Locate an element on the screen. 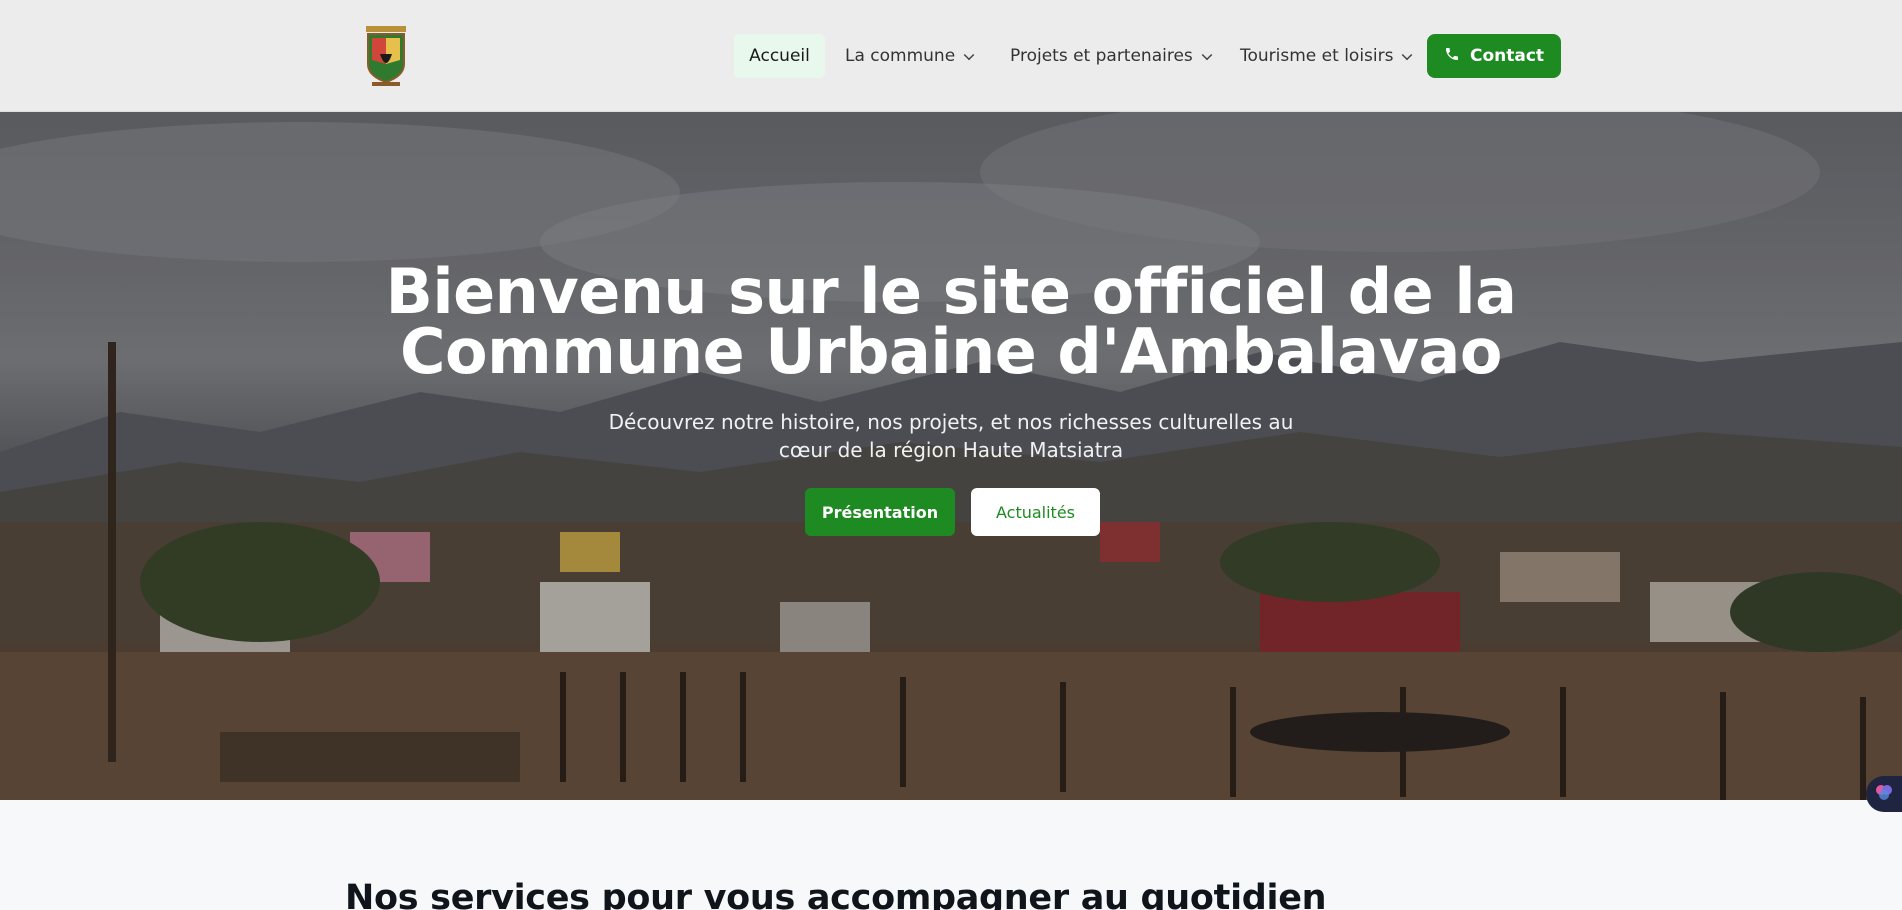  nav-accueil: Accueil is located at coordinates (779, 56).